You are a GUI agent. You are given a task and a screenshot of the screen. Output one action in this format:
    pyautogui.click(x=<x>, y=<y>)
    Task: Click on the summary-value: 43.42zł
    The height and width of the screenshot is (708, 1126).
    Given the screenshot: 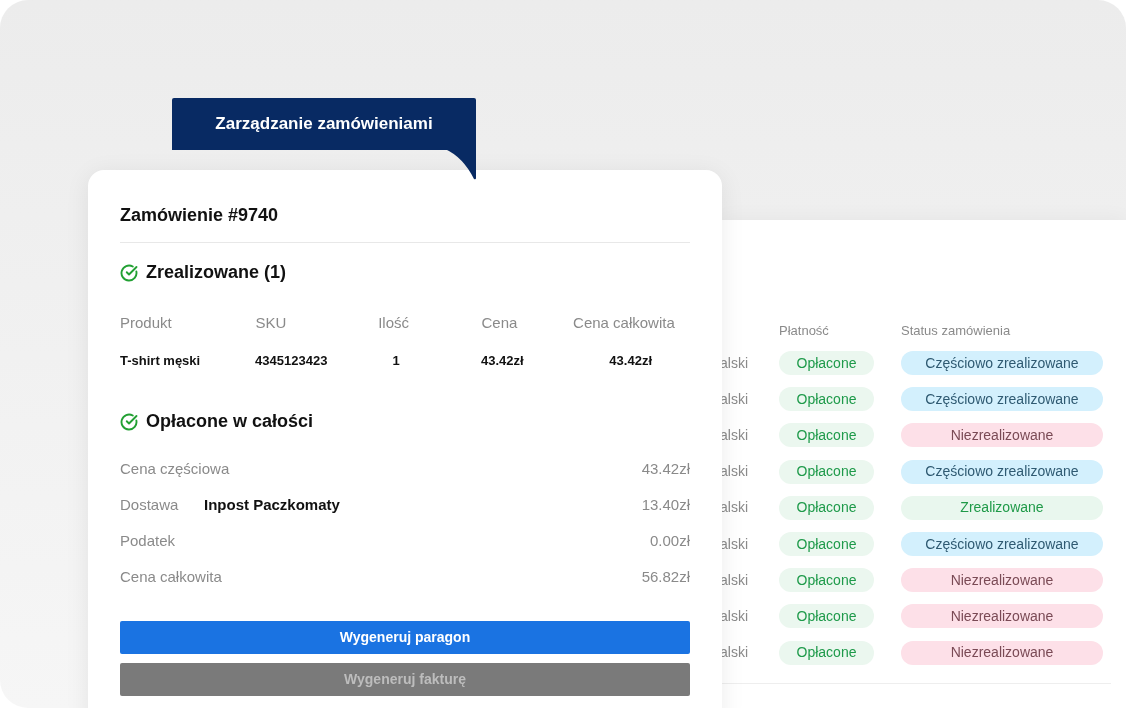 What is the action you would take?
    pyautogui.click(x=665, y=468)
    